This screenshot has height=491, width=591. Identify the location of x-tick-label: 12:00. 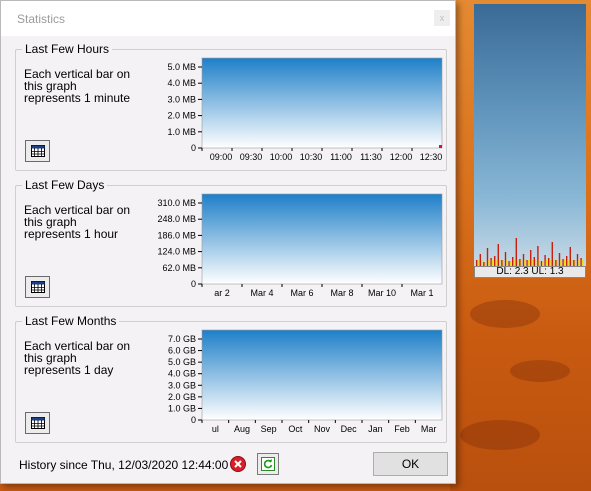
(401, 157).